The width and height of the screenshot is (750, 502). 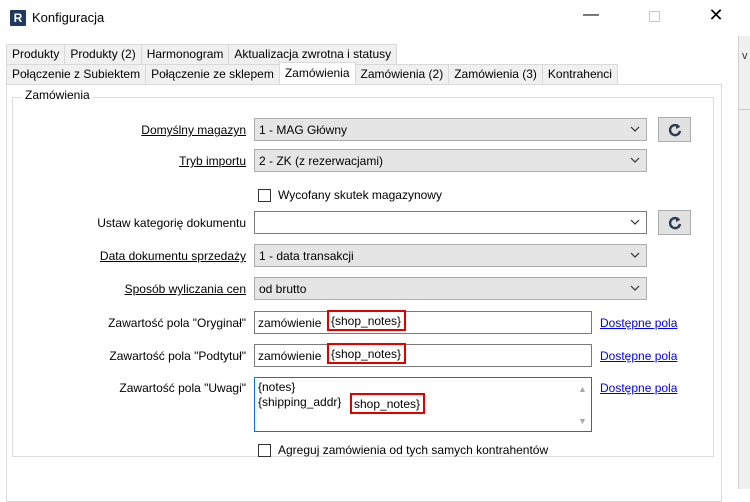 I want to click on ceny-value: od brutto, so click(x=283, y=289).